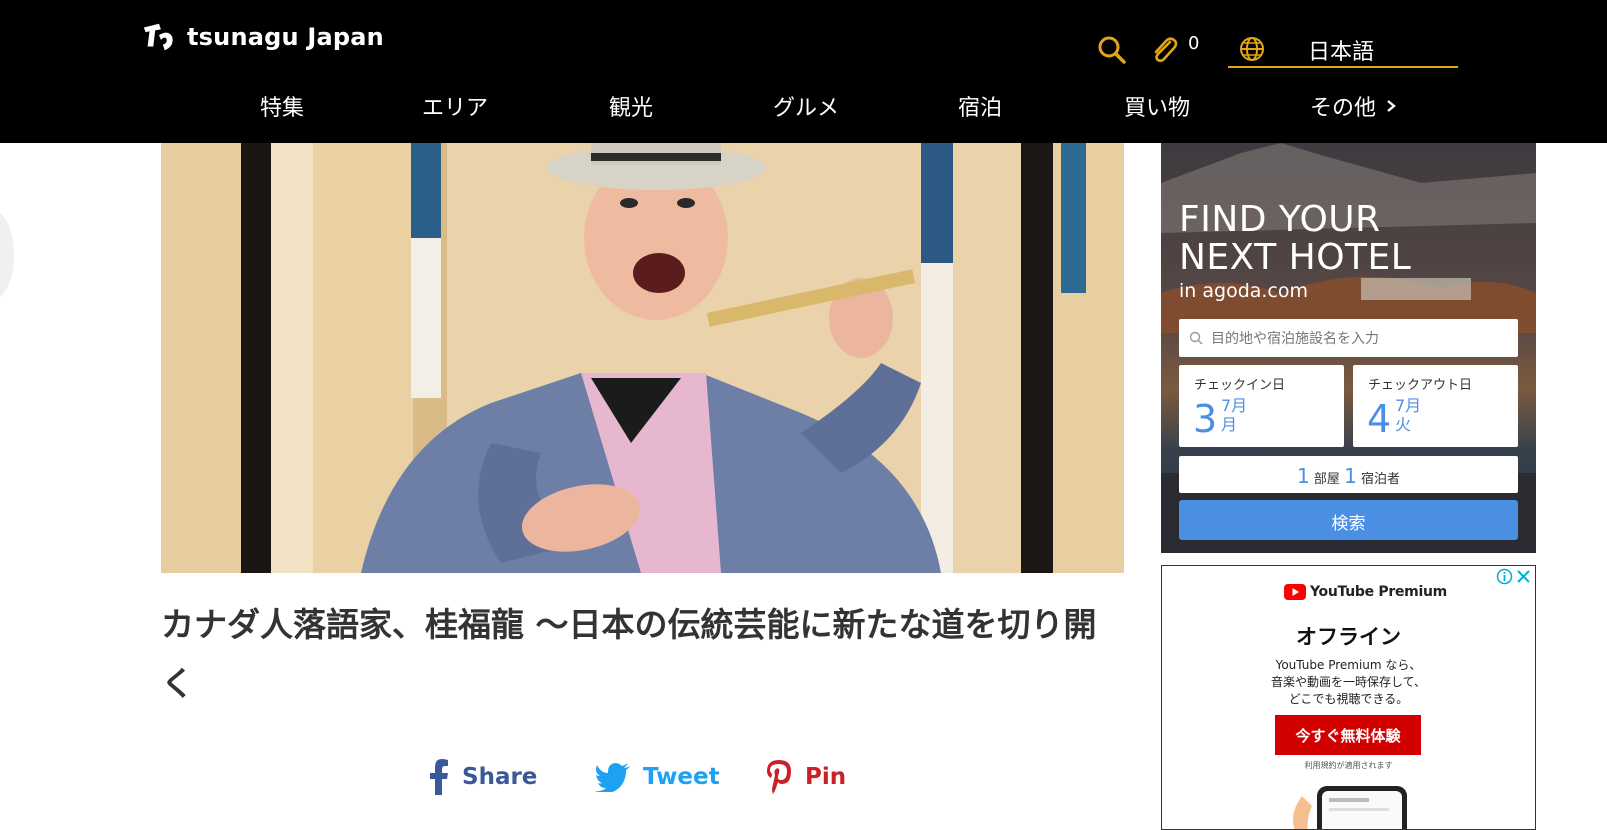 The height and width of the screenshot is (830, 1607). I want to click on article-title: カナダ人落語家、桂福龍 ～日本の伝統芸能に新たな道を切り開く, so click(629, 654).